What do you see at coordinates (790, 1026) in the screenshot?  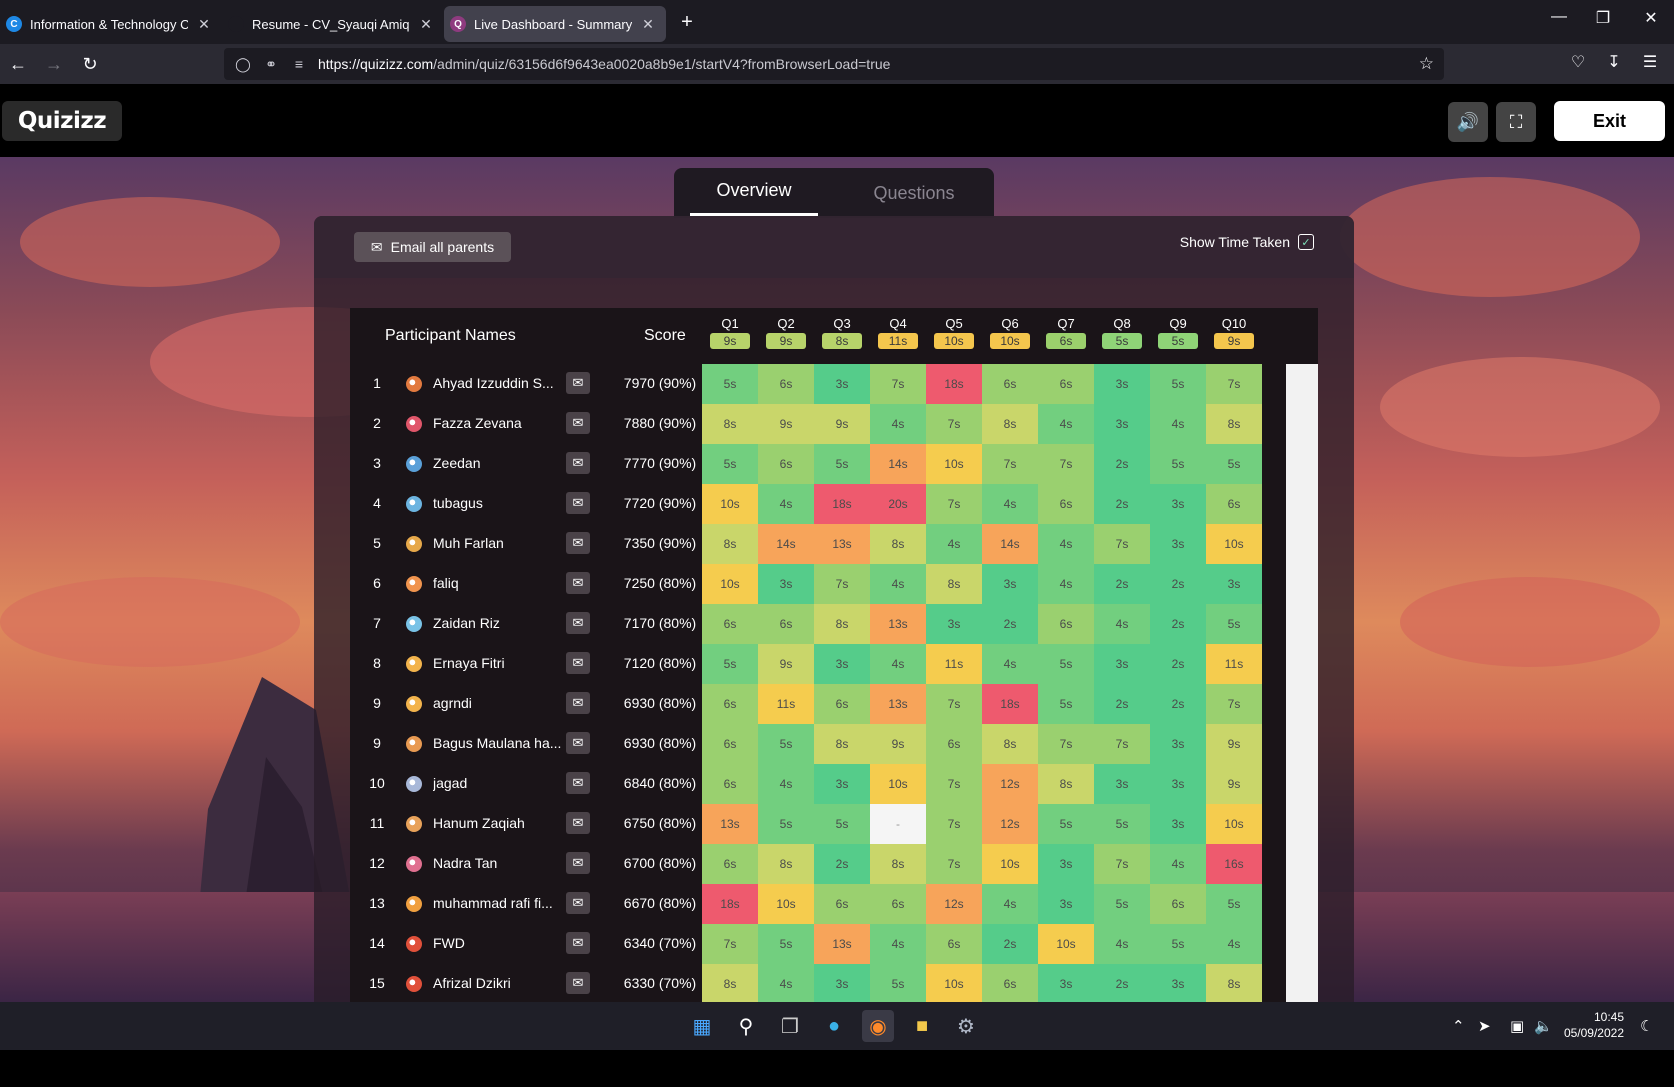 I see `task-view-icon: ❐` at bounding box center [790, 1026].